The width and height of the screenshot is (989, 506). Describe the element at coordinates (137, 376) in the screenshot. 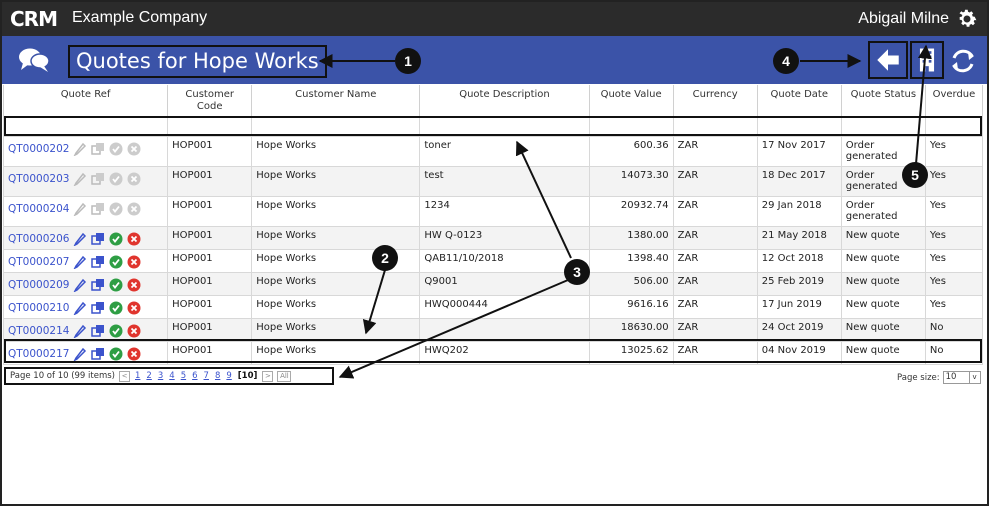

I see `pager-page-link: 1` at that location.